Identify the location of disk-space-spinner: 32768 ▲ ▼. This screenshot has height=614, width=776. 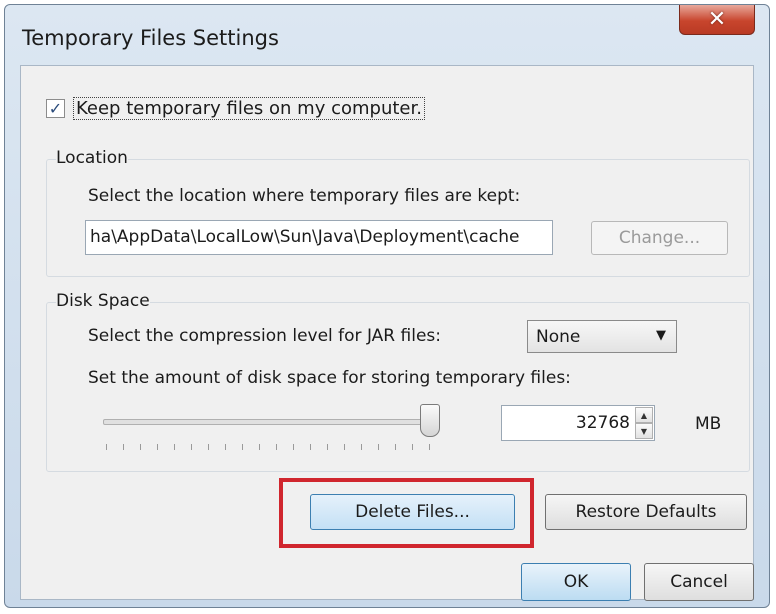
(578, 423).